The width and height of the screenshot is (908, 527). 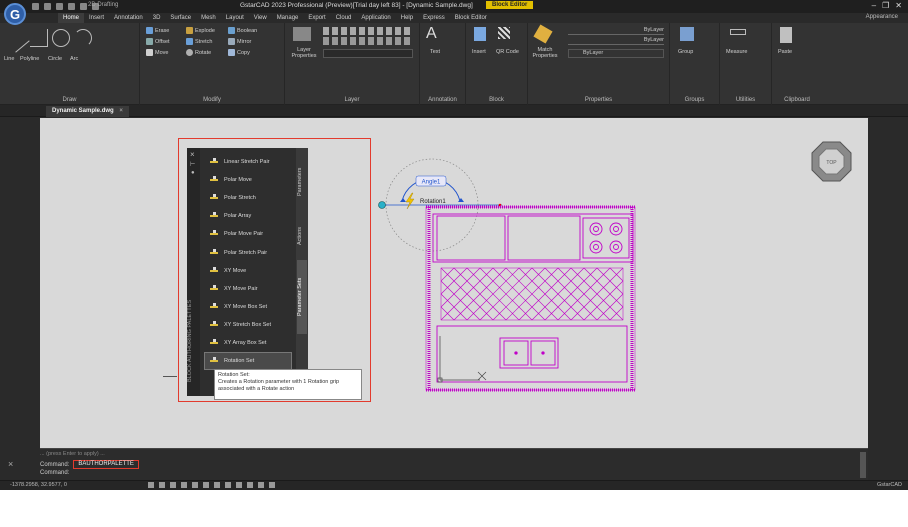 What do you see at coordinates (39, 38) in the screenshot?
I see `polyline-icon` at bounding box center [39, 38].